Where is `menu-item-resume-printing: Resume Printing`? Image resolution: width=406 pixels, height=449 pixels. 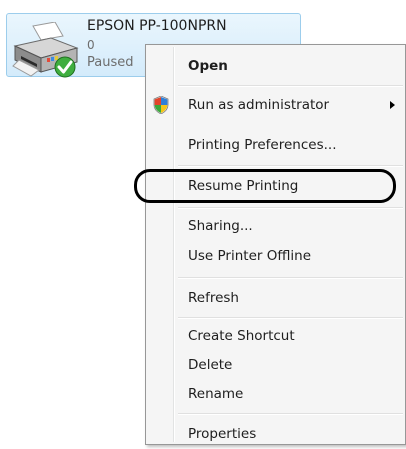
menu-item-resume-printing: Resume Printing is located at coordinates (275, 186).